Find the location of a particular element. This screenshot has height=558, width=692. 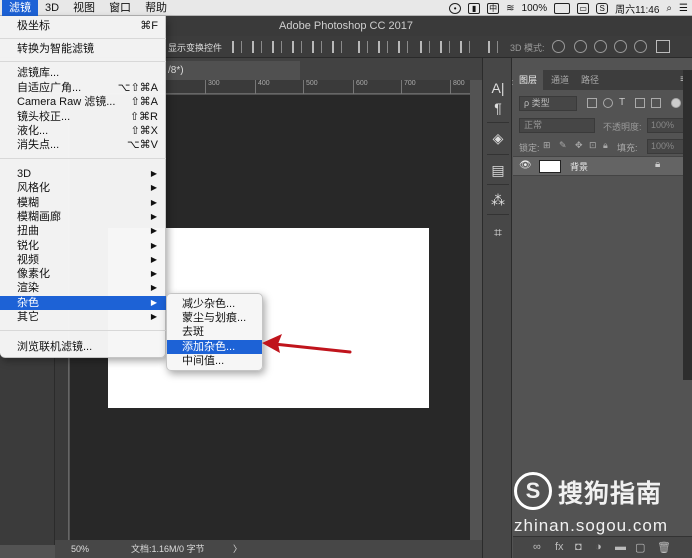

menu-item-stylize: 风格化 ▶ is located at coordinates (83, 188).